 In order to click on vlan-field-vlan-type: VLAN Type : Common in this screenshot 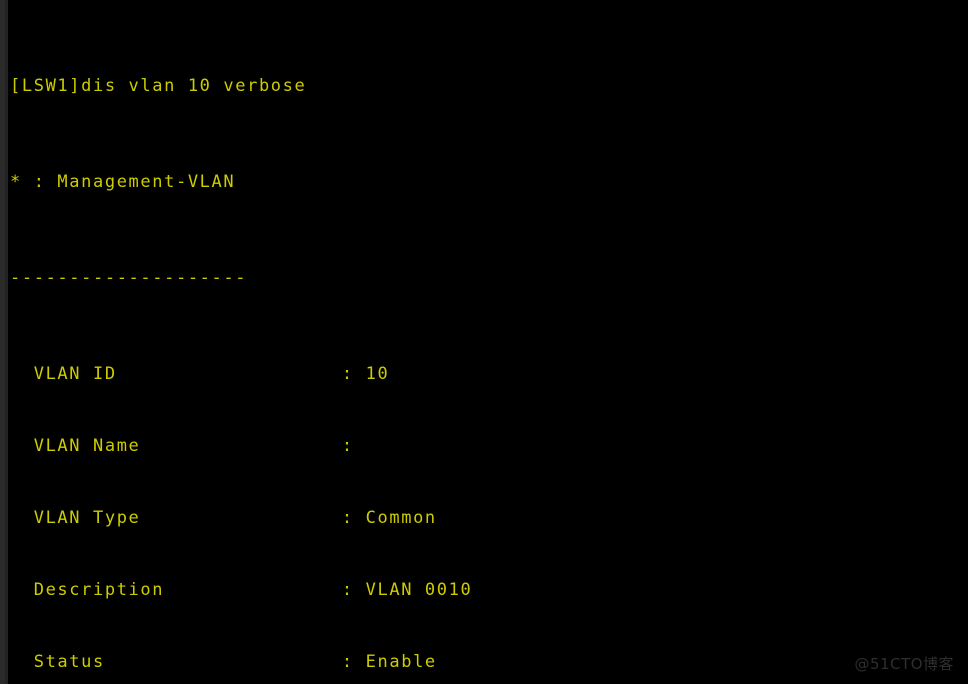, I will do `click(223, 518)`.